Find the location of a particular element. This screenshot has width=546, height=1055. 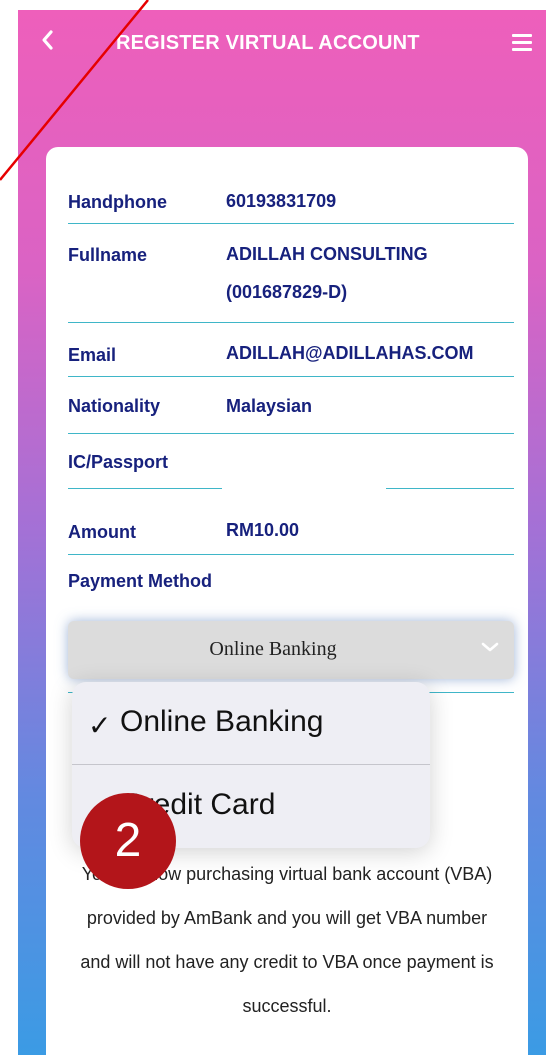

ic-passport-label: IC/Passport is located at coordinates (118, 462).